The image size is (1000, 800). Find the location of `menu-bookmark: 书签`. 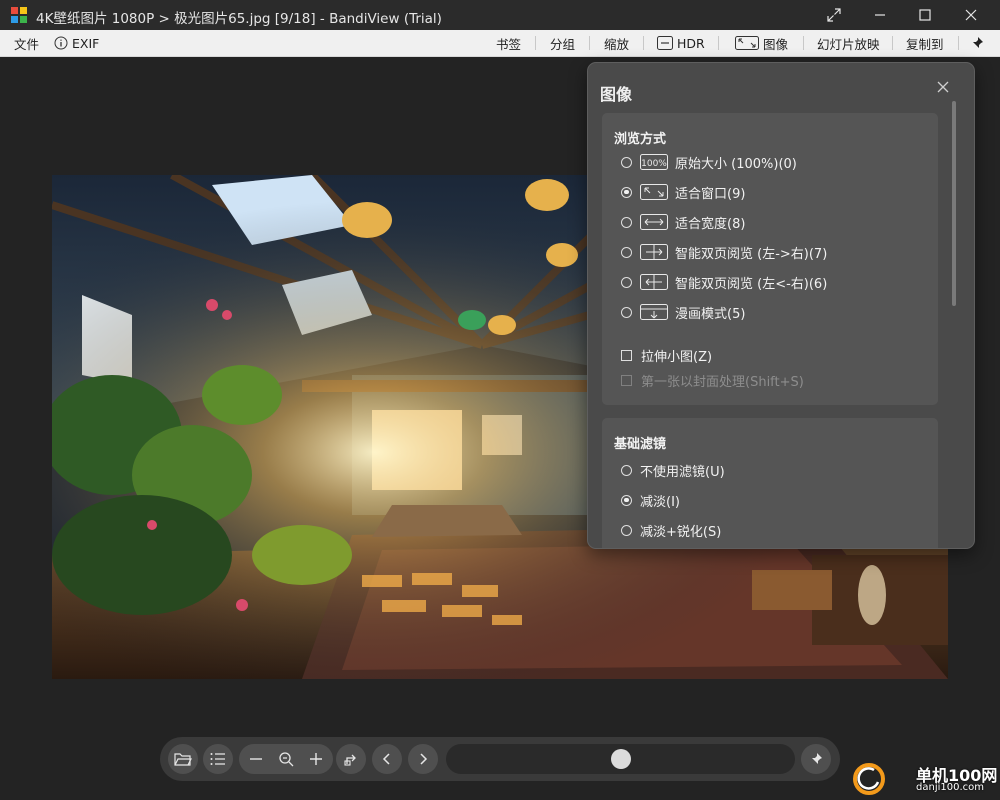

menu-bookmark: 书签 is located at coordinates (508, 43).